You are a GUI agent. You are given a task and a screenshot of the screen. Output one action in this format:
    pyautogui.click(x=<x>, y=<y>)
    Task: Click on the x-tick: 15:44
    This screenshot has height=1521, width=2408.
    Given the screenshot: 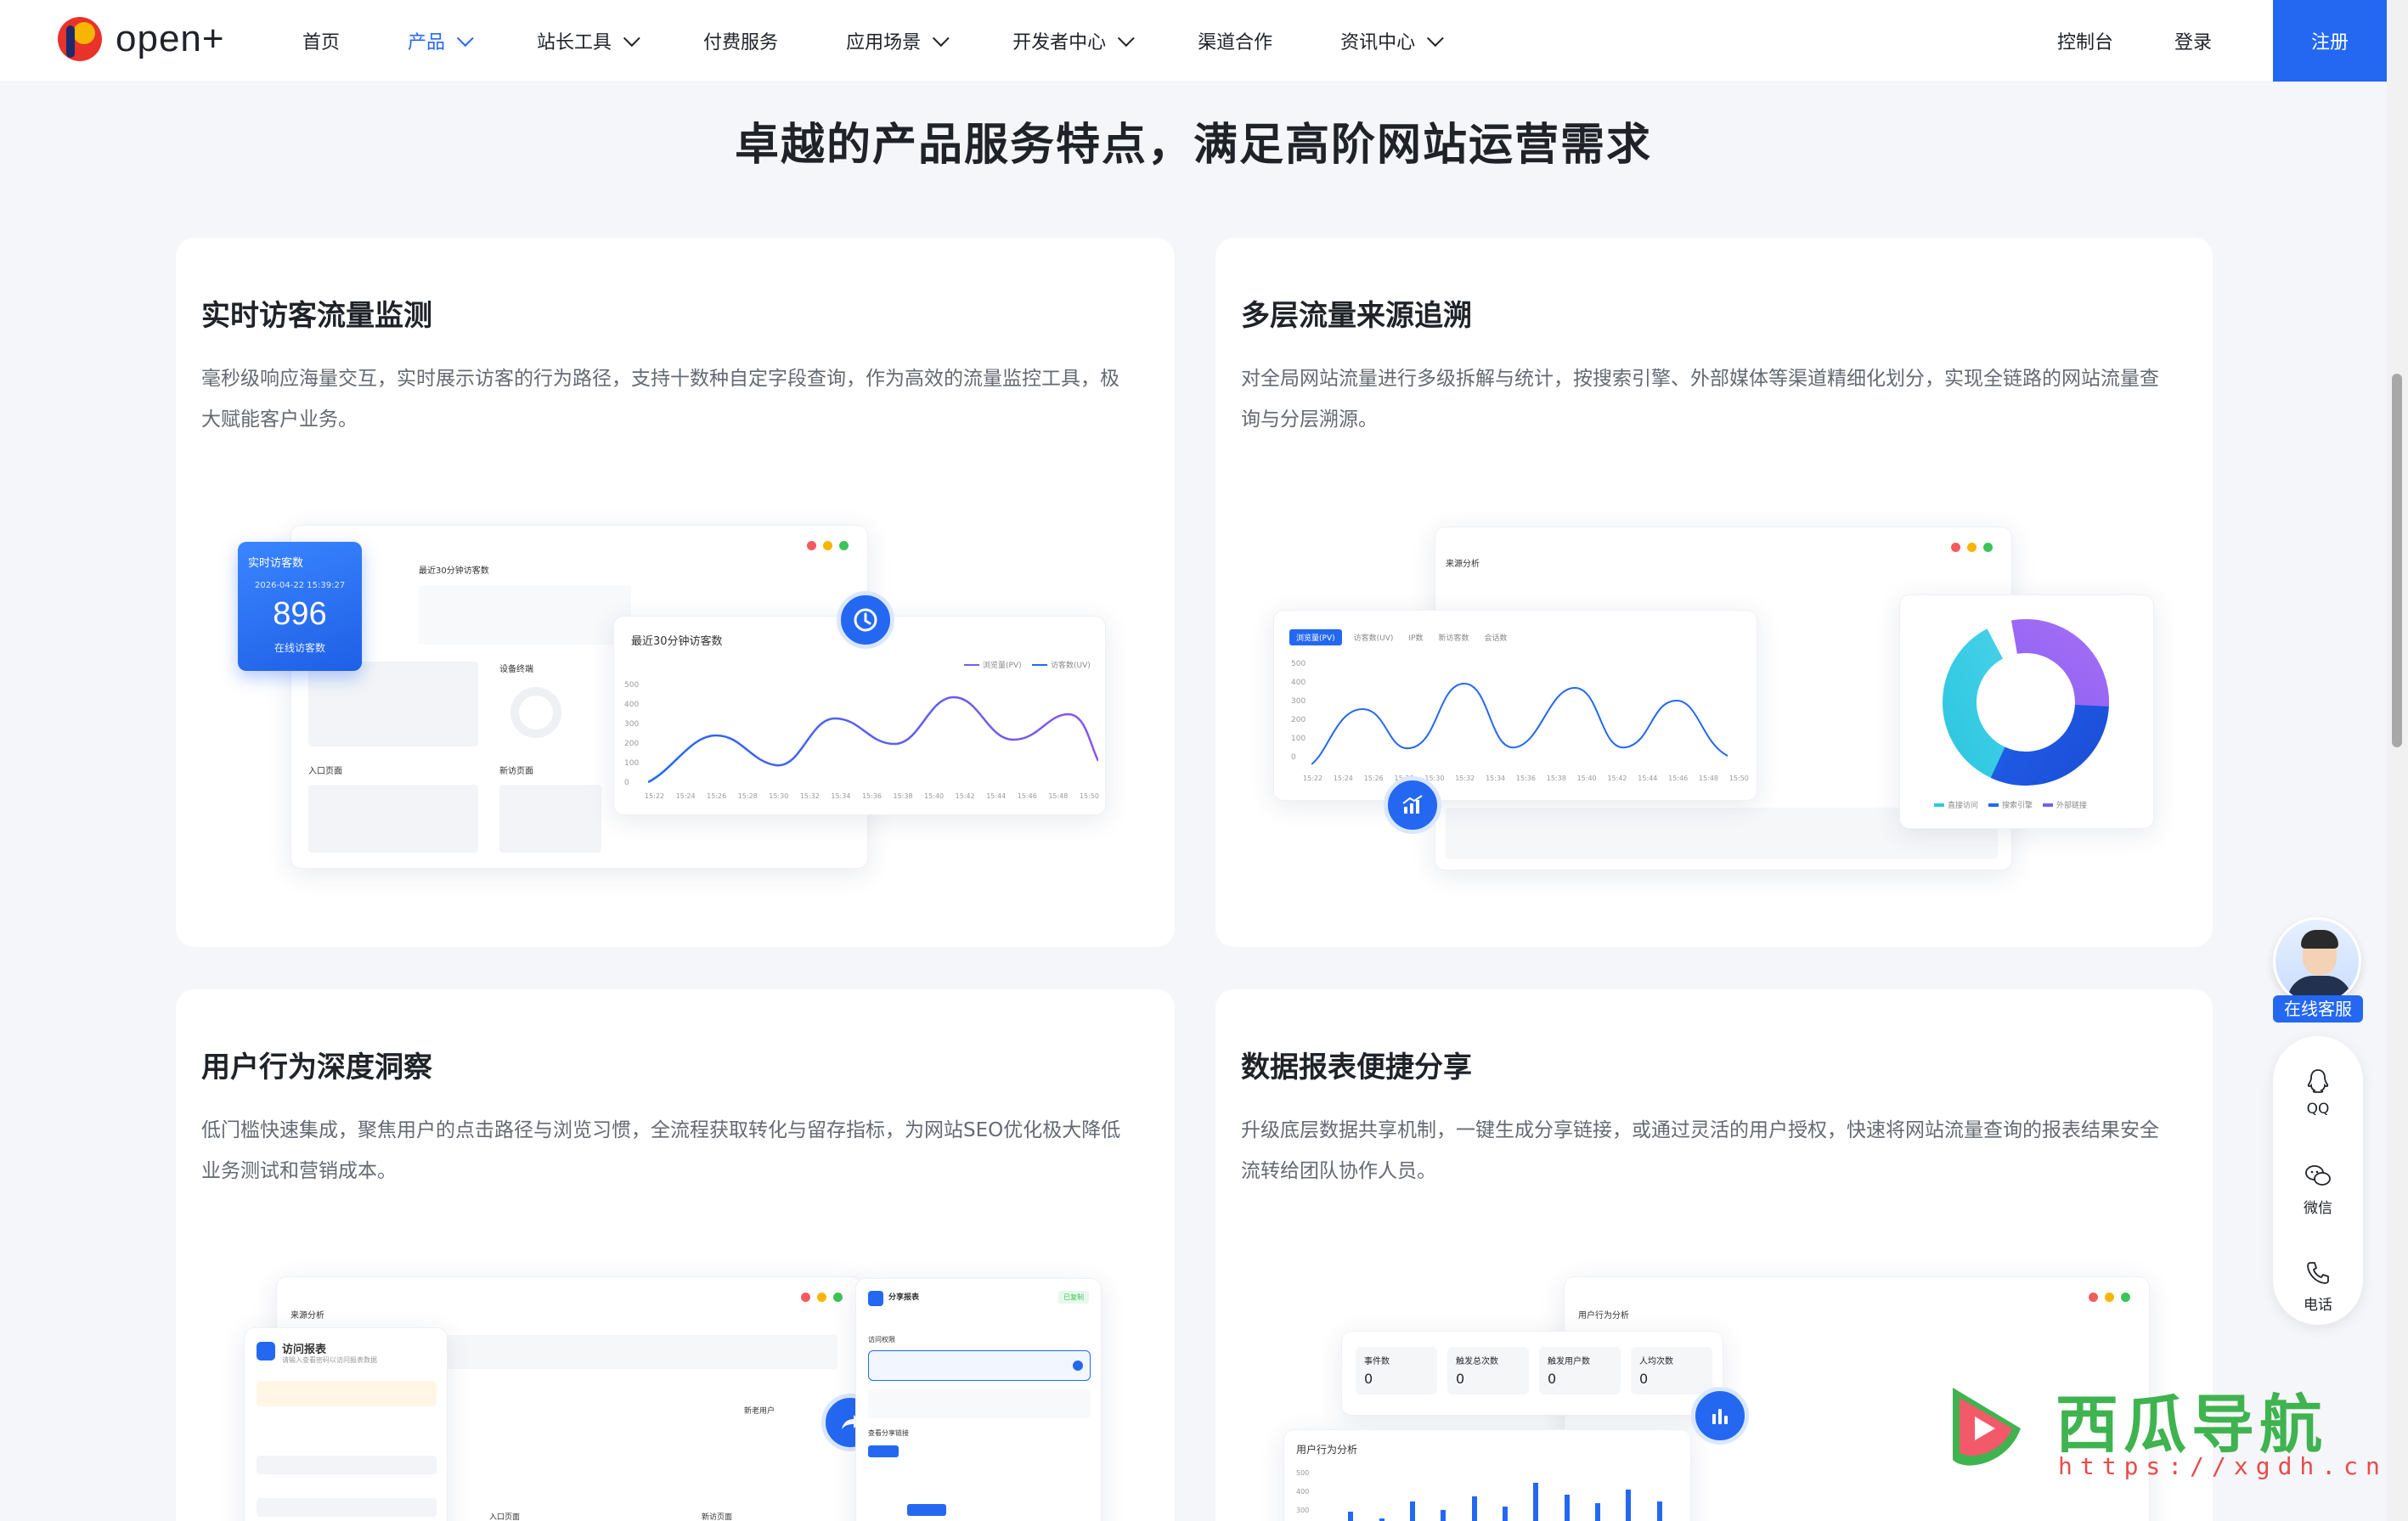 What is the action you would take?
    pyautogui.click(x=1648, y=778)
    